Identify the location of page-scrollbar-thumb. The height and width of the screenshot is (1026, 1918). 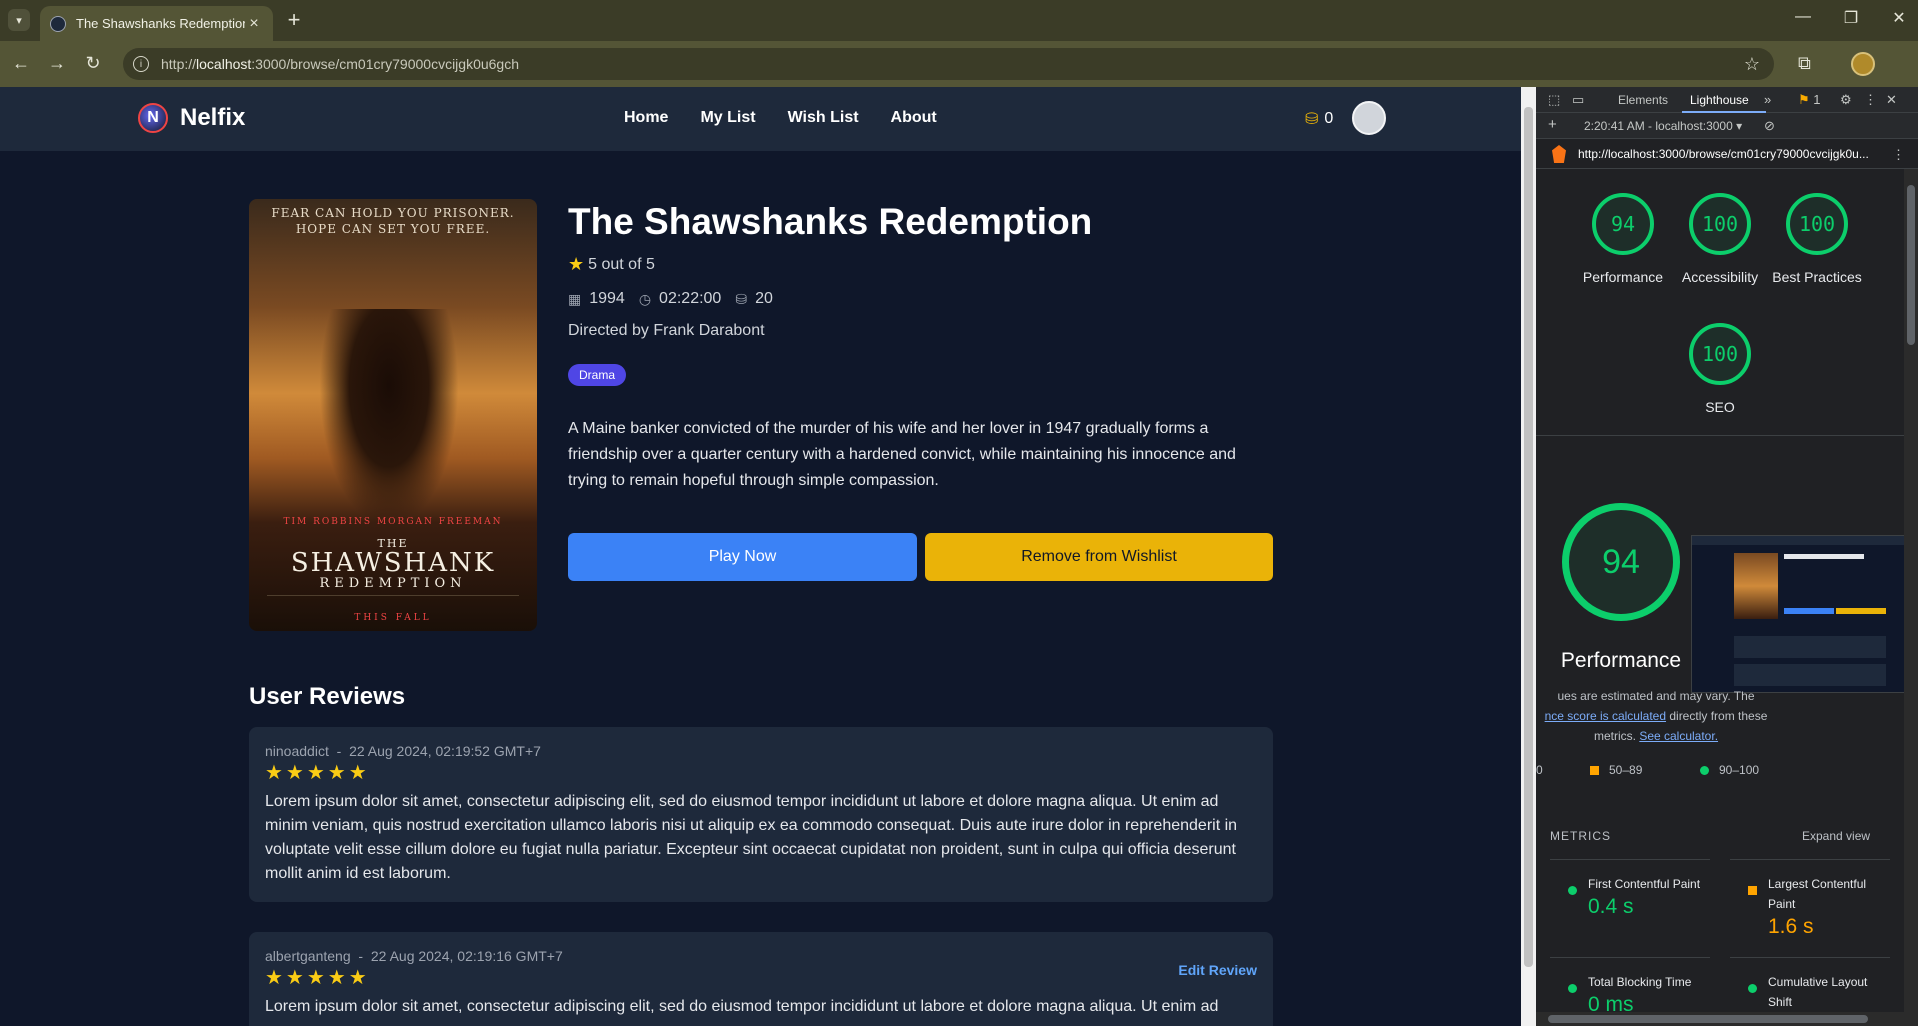
(1528, 537).